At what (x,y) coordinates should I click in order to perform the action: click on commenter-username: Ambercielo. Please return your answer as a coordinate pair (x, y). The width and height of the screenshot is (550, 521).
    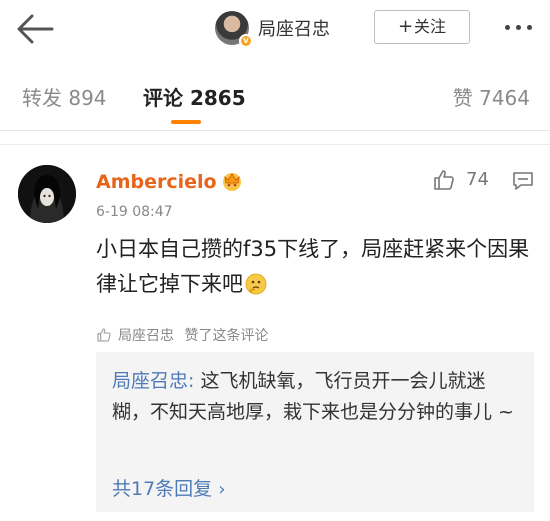
    Looking at the image, I should click on (156, 182).